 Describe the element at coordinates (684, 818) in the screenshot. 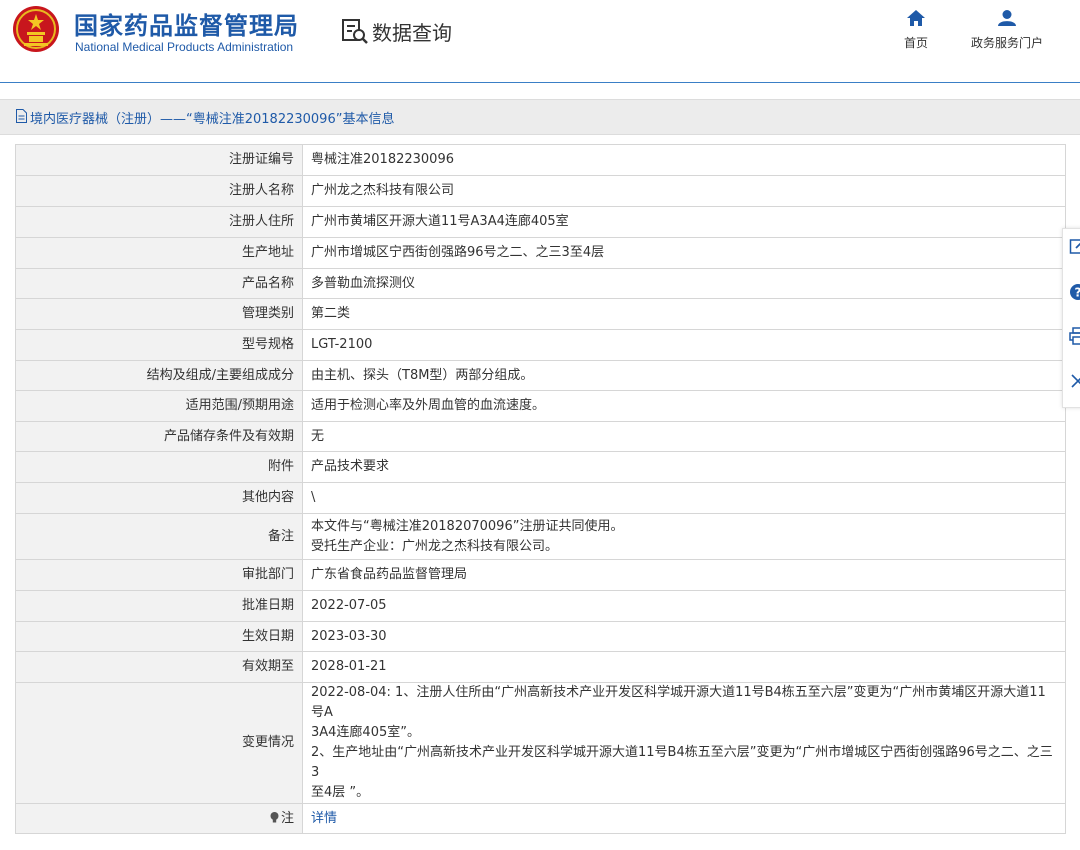

I see `note-value-cell: 详情` at that location.